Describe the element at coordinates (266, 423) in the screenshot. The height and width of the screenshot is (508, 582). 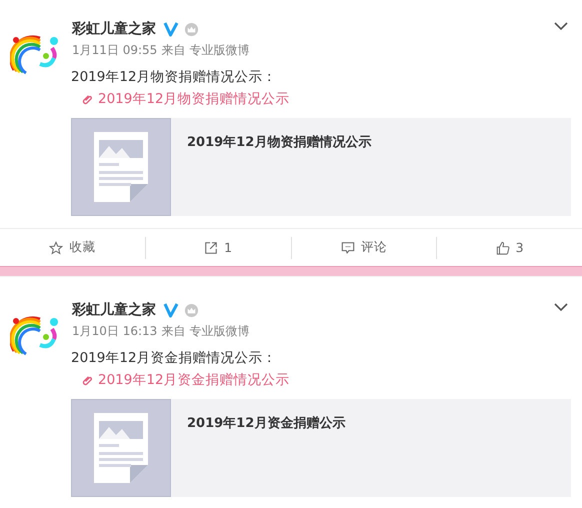
I see `card-title: 2019年12月资金捐赠公示` at that location.